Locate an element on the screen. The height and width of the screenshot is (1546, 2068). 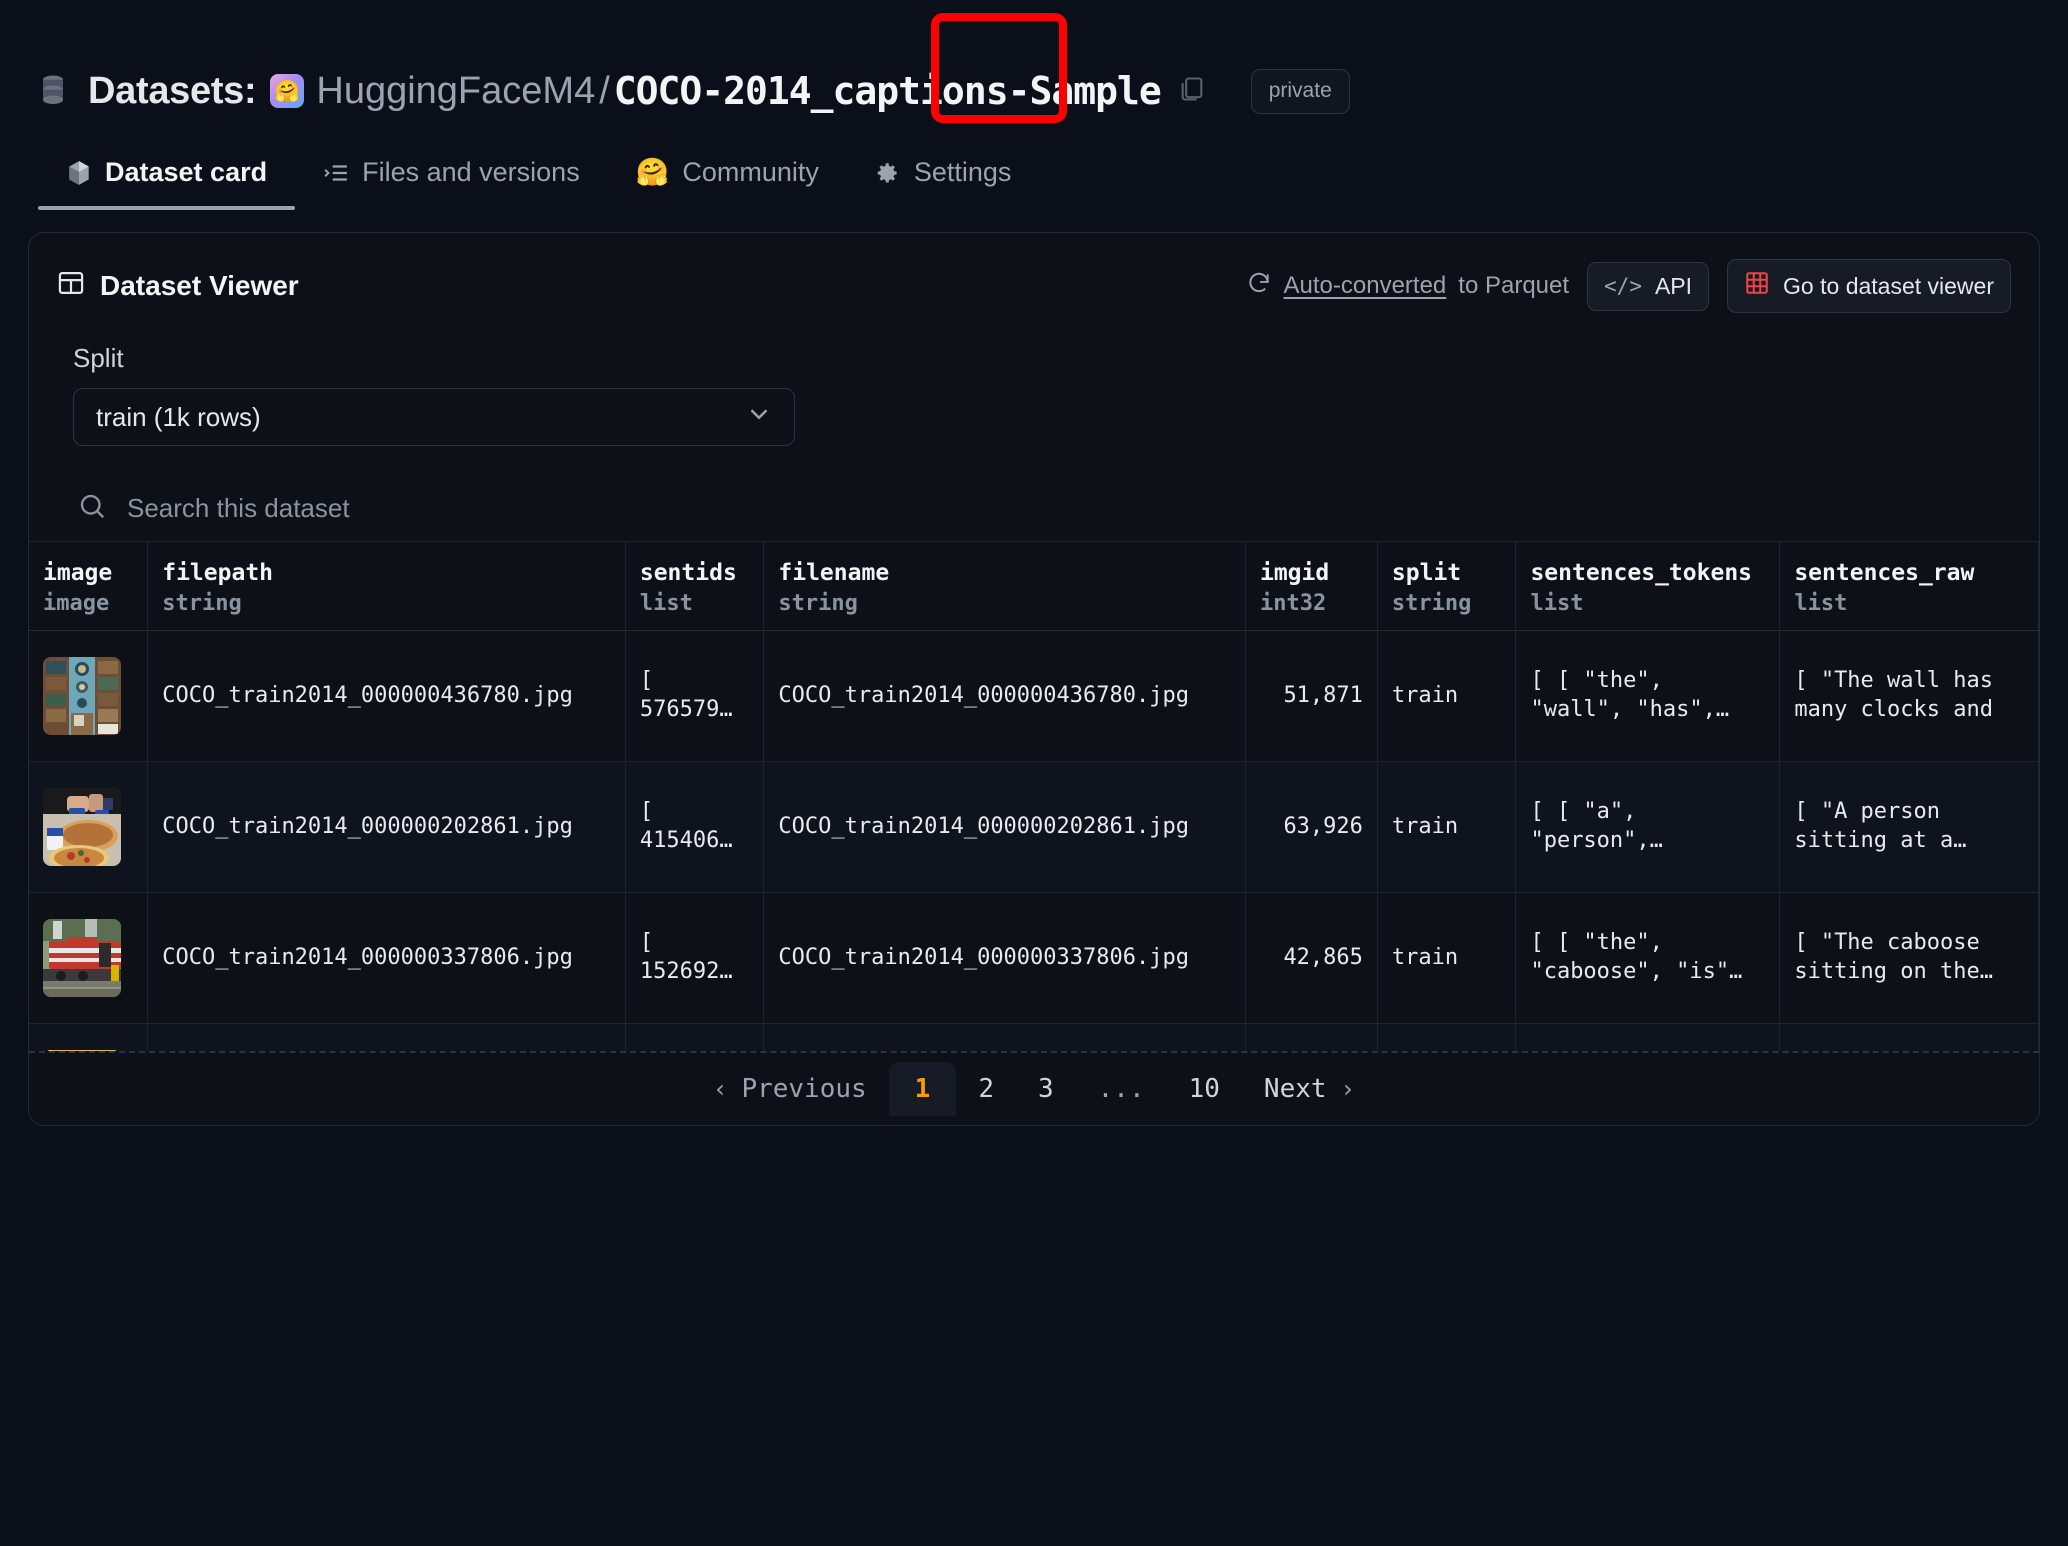
cell-sentences-raw: [ "The wall has many clocks and is located at coordinates (1909, 696).